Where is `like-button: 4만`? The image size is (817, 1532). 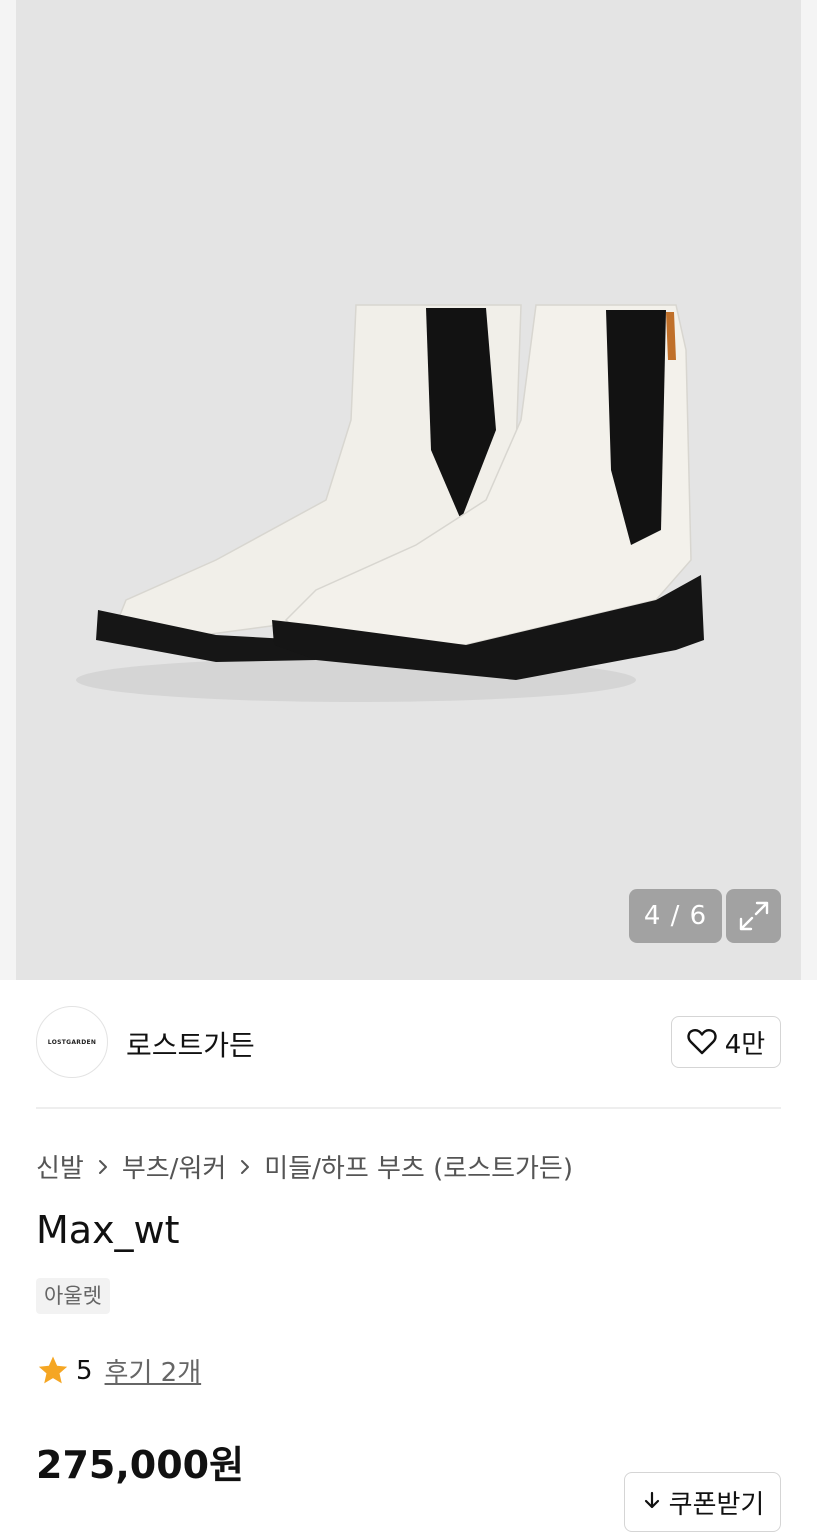
like-button: 4만 is located at coordinates (726, 1042).